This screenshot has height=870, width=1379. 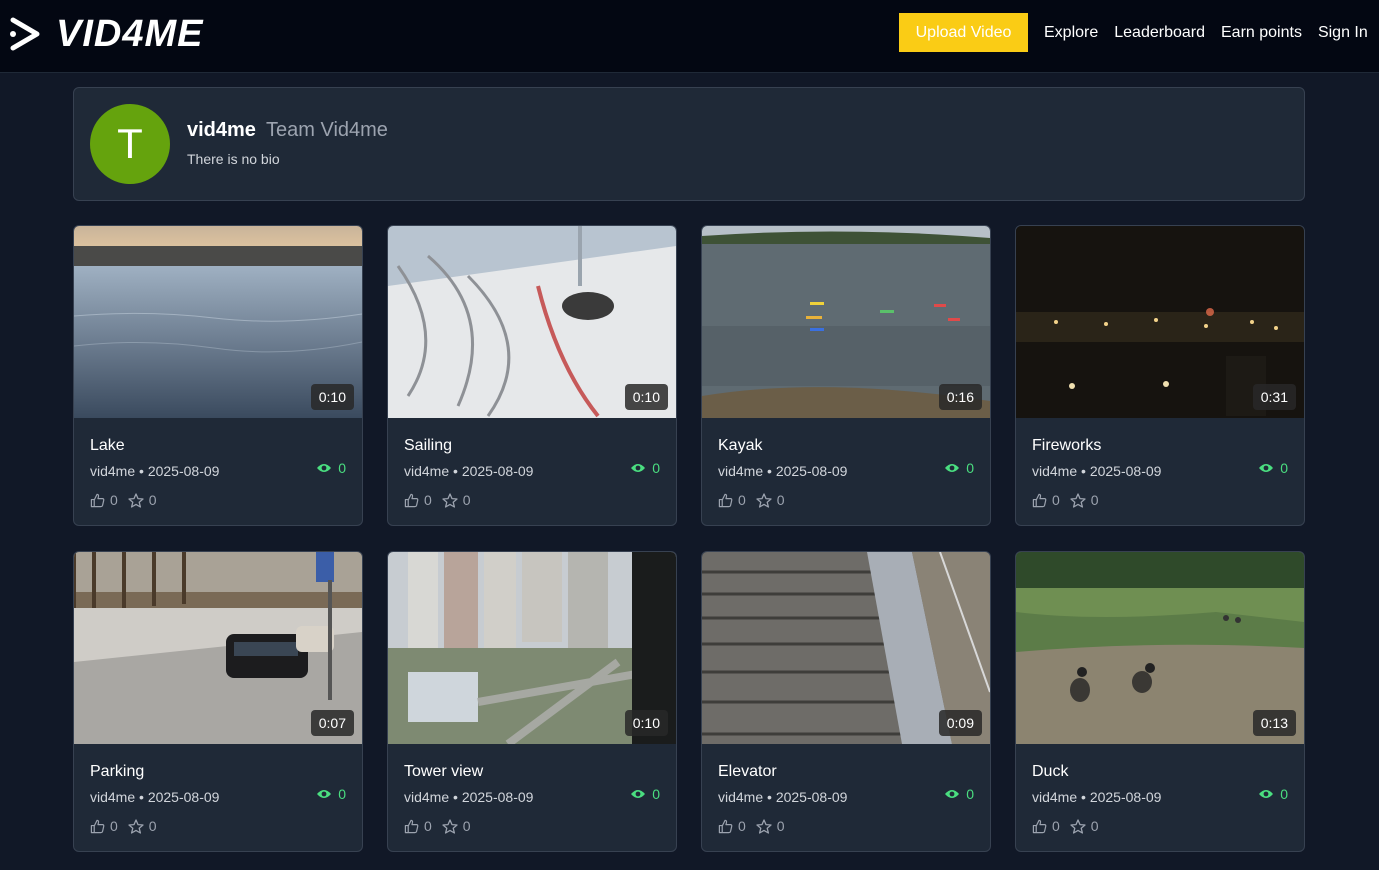 What do you see at coordinates (963, 32) in the screenshot?
I see `upload-video-button: Upload Video` at bounding box center [963, 32].